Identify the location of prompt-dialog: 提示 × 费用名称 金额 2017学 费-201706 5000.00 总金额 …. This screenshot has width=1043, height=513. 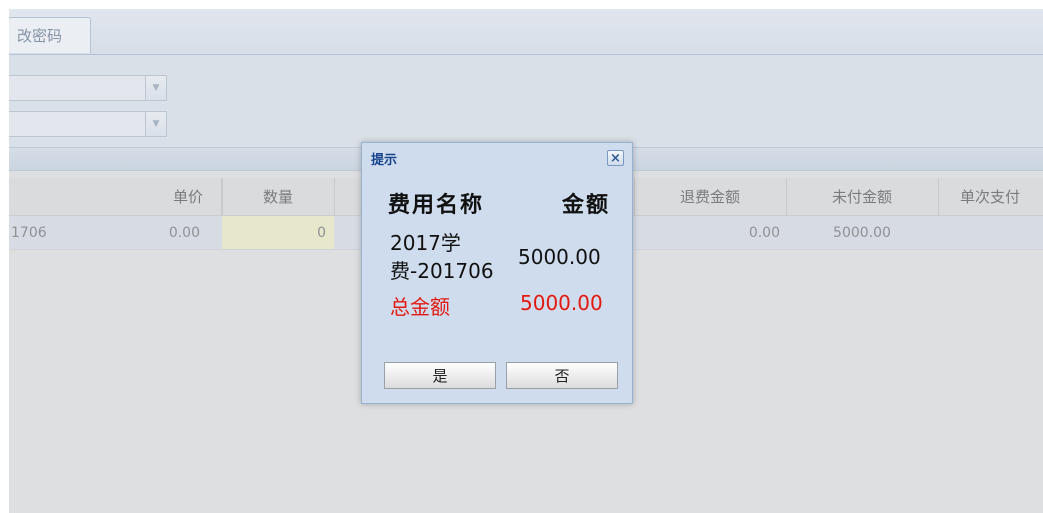
(497, 273).